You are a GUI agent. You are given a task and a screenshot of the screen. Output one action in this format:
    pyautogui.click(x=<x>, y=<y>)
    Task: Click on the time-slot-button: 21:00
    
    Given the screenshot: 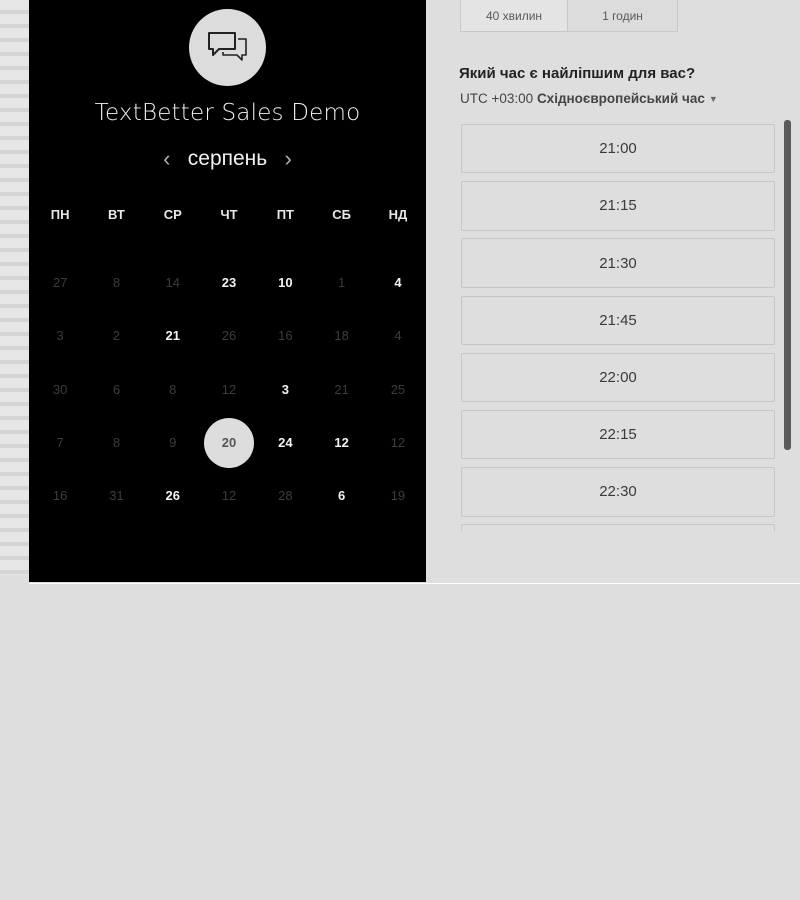 What is the action you would take?
    pyautogui.click(x=618, y=149)
    